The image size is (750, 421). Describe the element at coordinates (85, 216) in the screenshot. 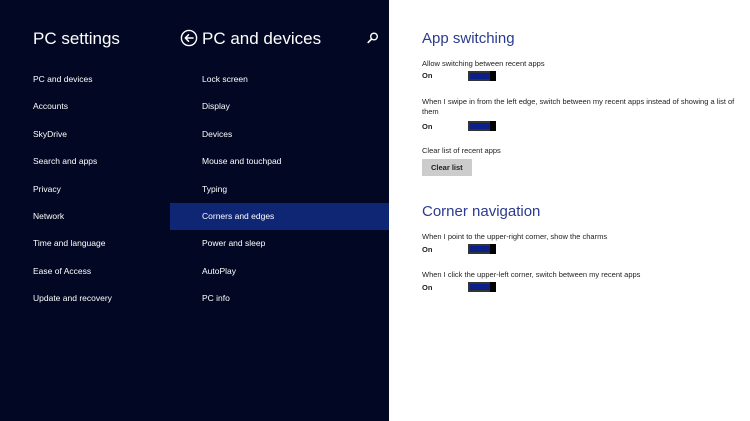

I see `nav-item-network: Network` at that location.